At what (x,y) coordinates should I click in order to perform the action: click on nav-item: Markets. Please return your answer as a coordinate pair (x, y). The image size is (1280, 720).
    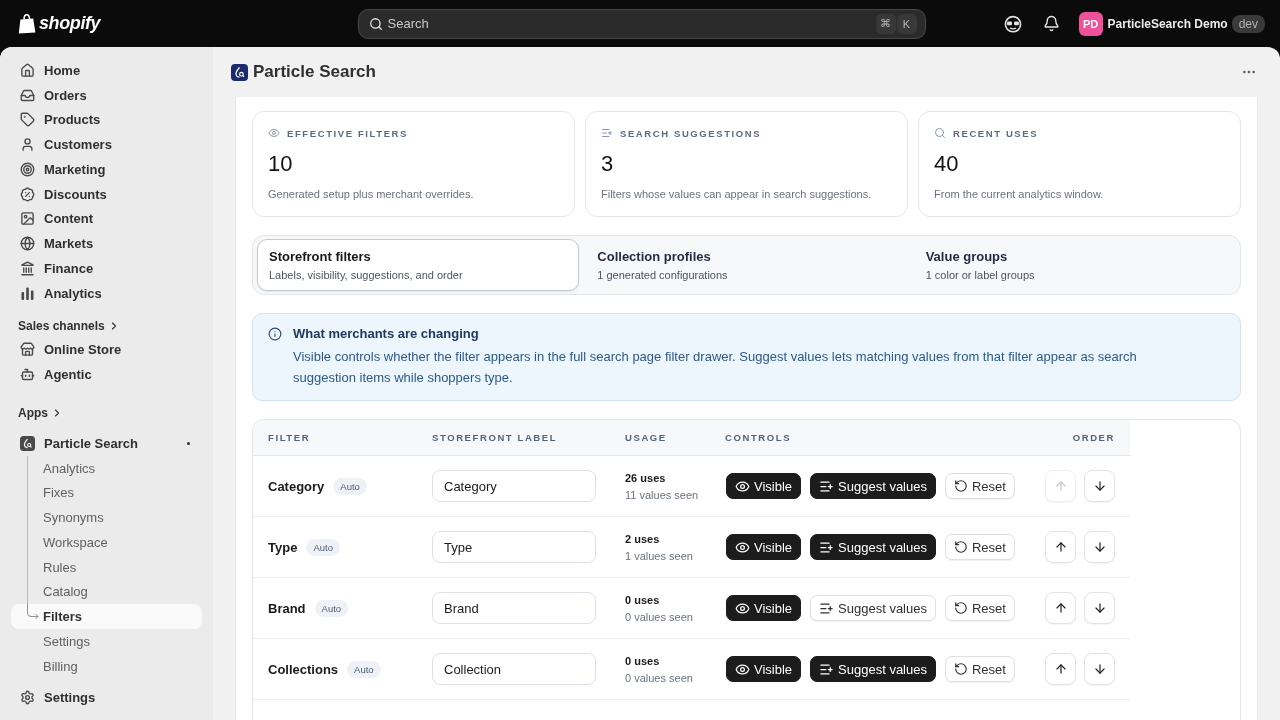
    Looking at the image, I should click on (106, 243).